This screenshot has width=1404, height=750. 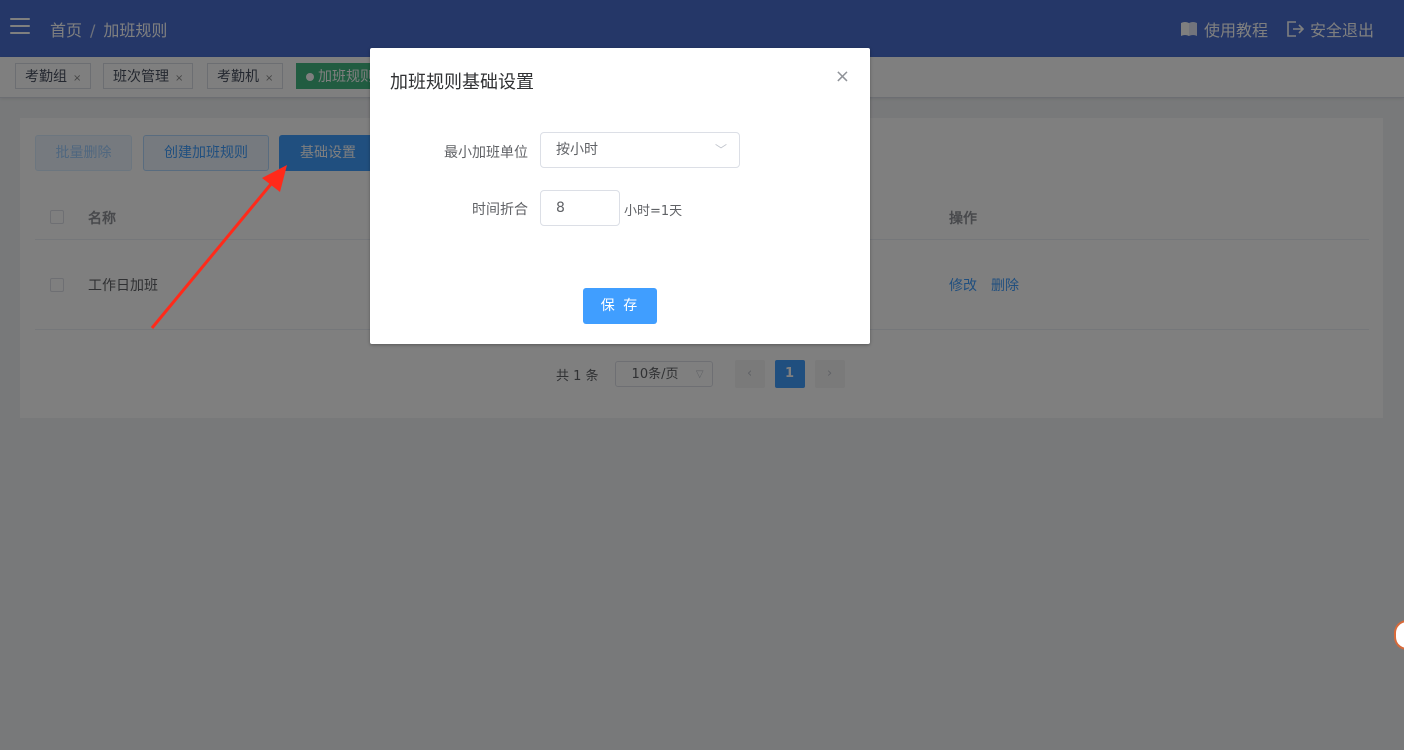 I want to click on convert-label: 时间折合, so click(x=500, y=210).